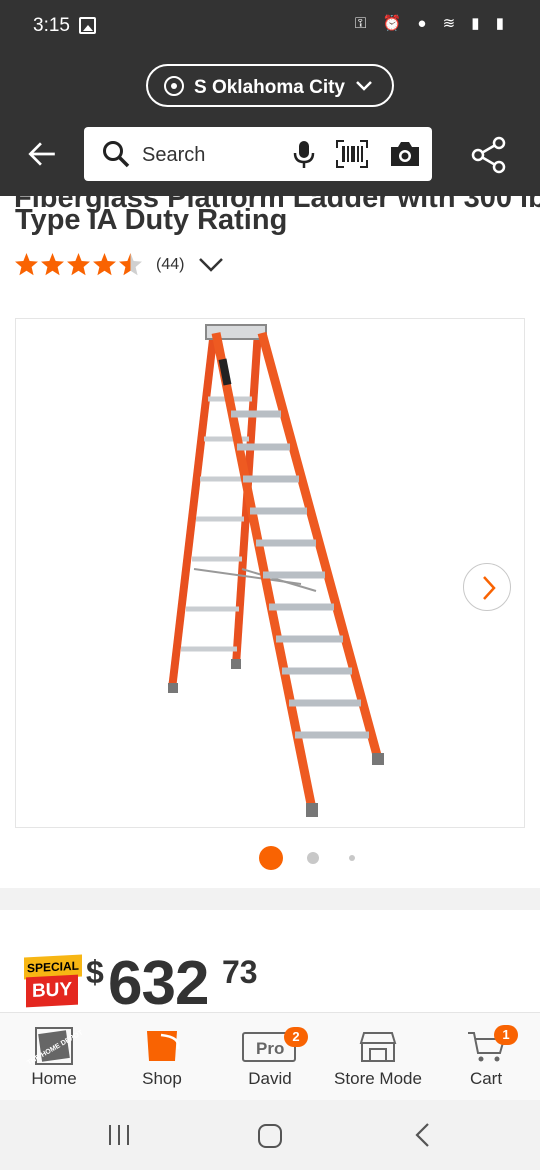 Image resolution: width=540 pixels, height=1170 pixels. Describe the element at coordinates (116, 154) in the screenshot. I see `search-icon` at that location.